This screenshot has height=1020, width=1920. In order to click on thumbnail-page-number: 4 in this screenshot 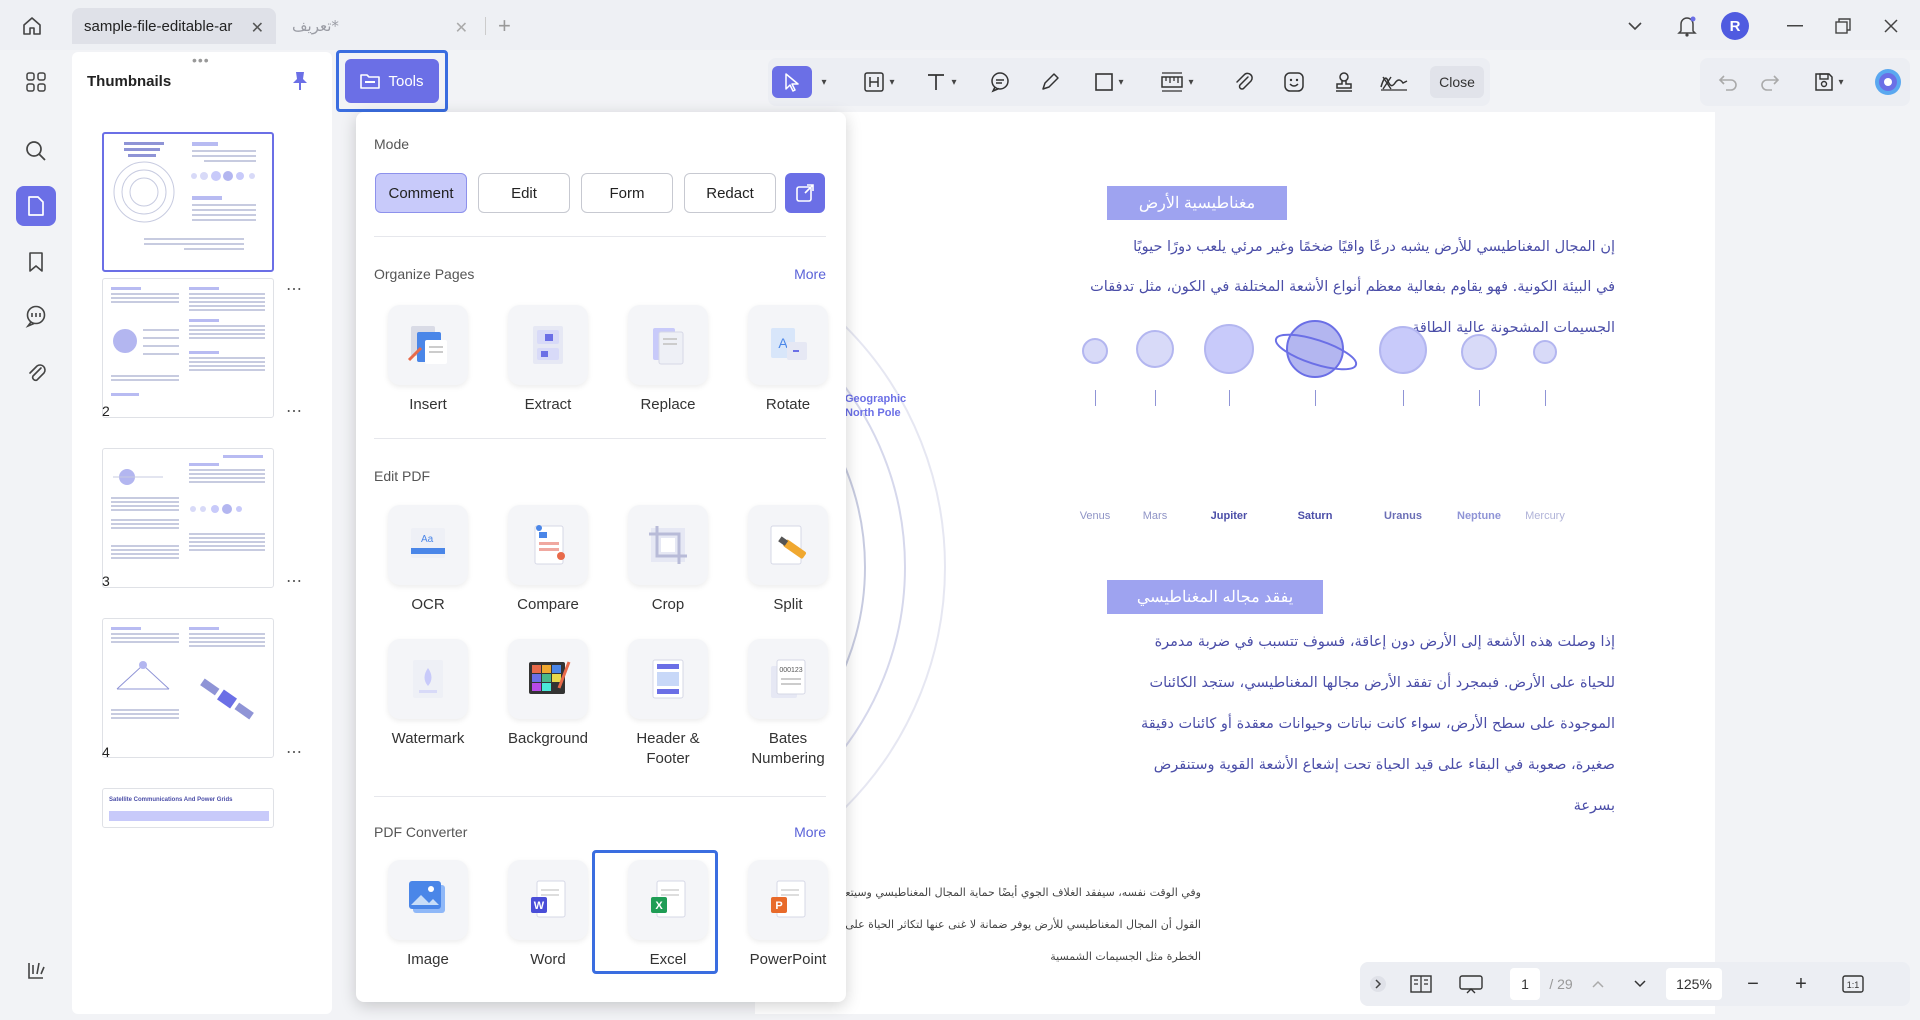, I will do `click(106, 752)`.